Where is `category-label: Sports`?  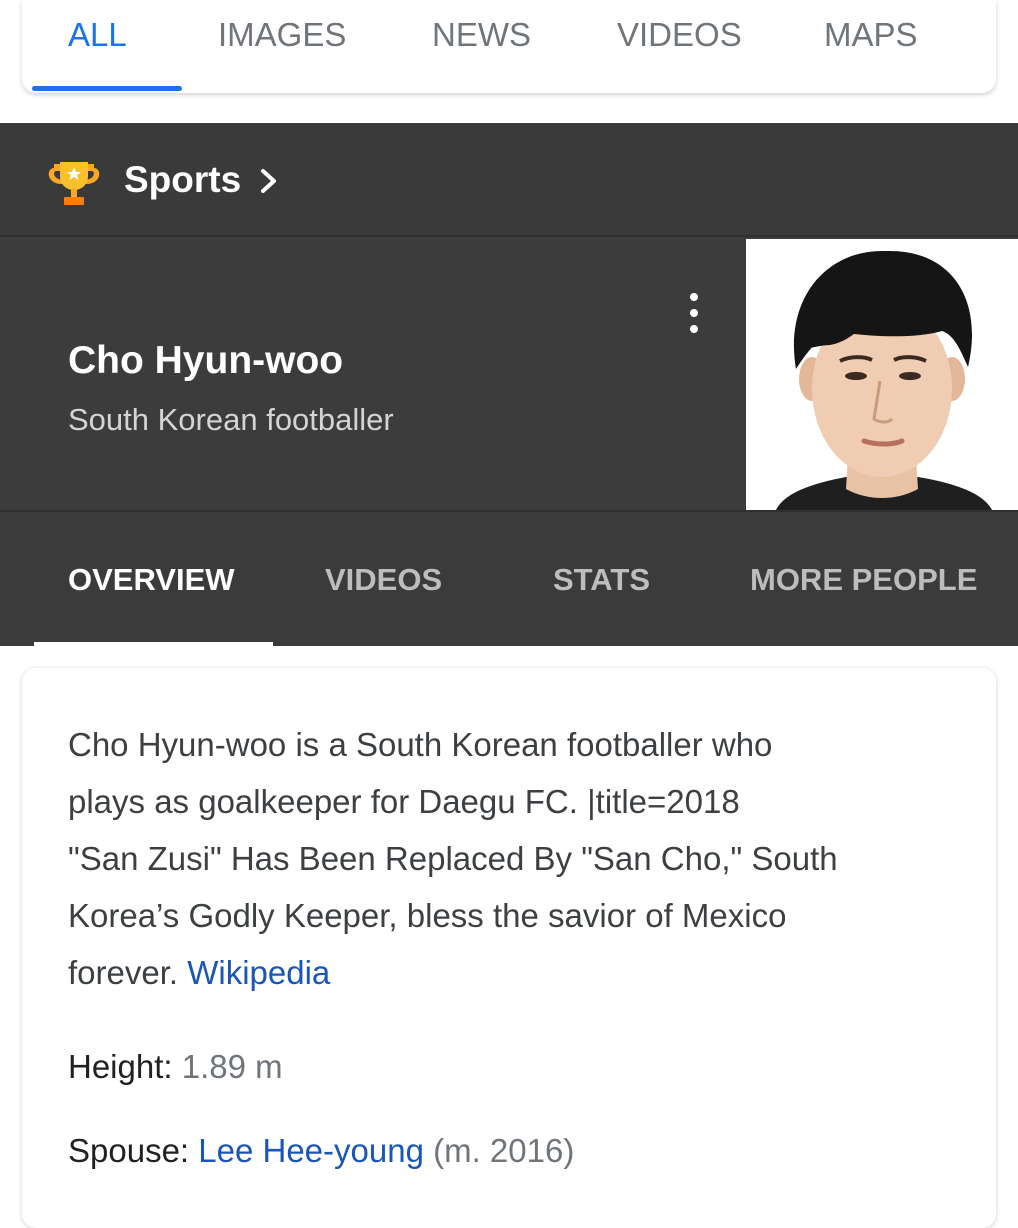
category-label: Sports is located at coordinates (182, 180).